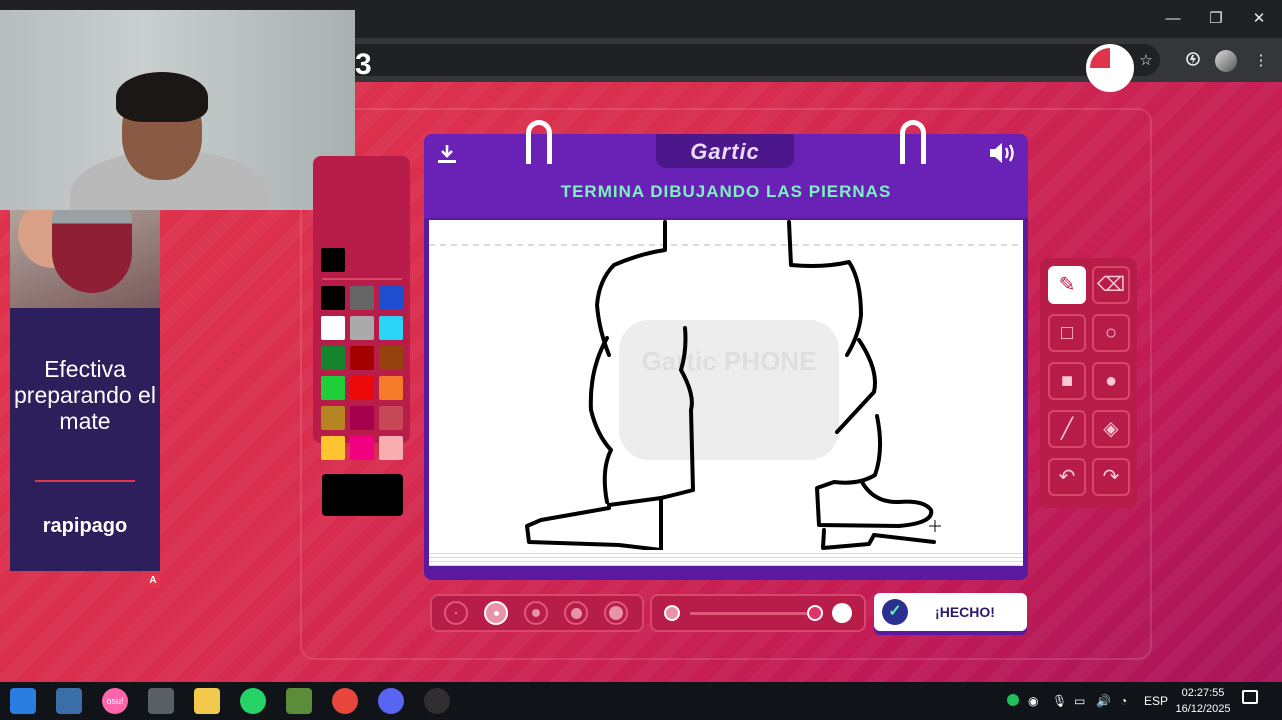  I want to click on opacity-low-icon, so click(672, 613).